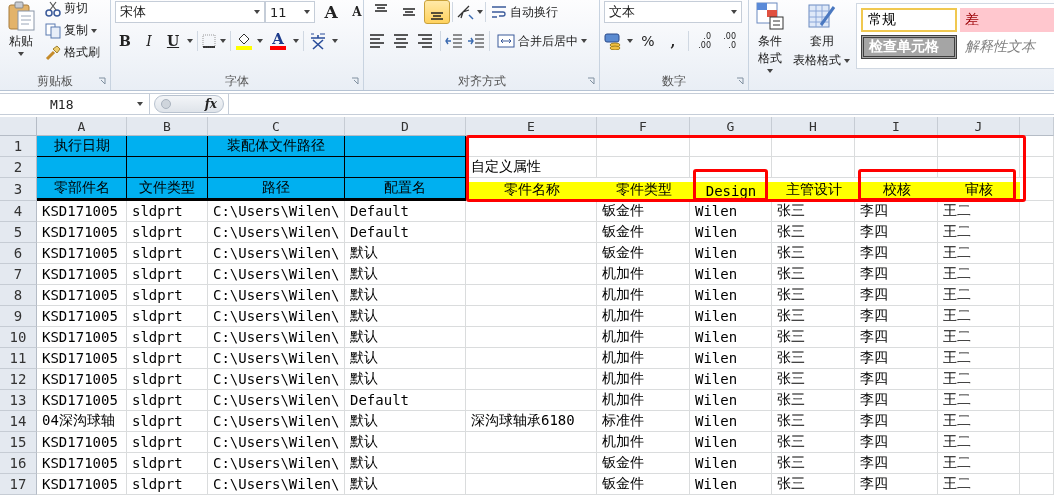  Describe the element at coordinates (405, 400) in the screenshot. I see `table-cell: Default` at that location.